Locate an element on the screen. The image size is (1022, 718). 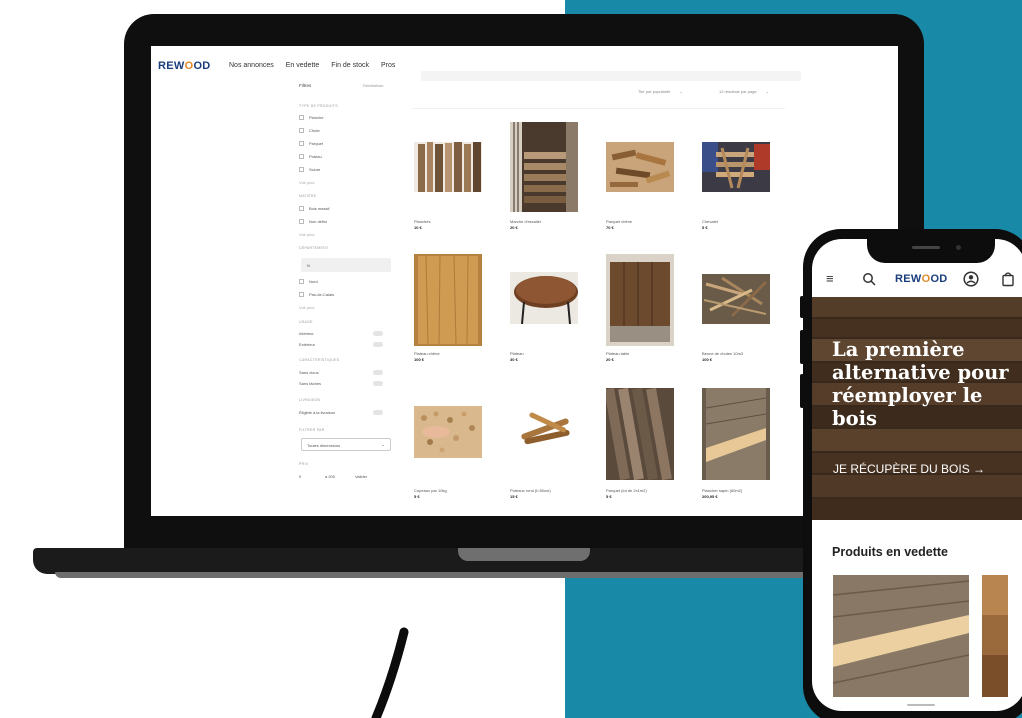
laptop-base-shadow is located at coordinates (485, 575).